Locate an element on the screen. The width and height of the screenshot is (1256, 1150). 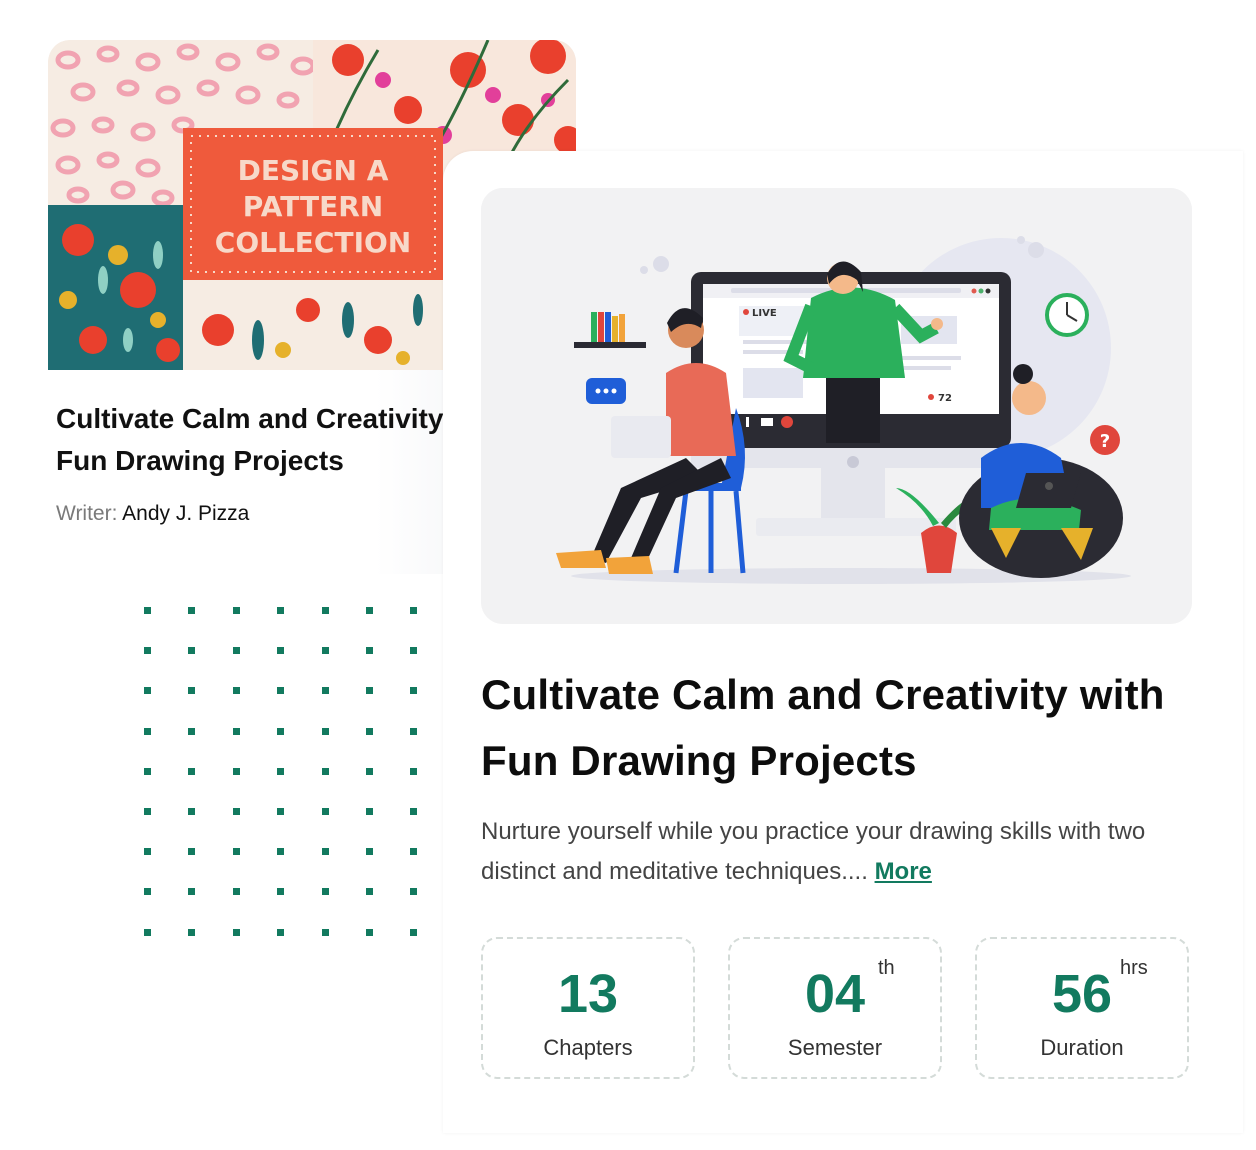
stat-chapters: 13 Chapters is located at coordinates (588, 1008).